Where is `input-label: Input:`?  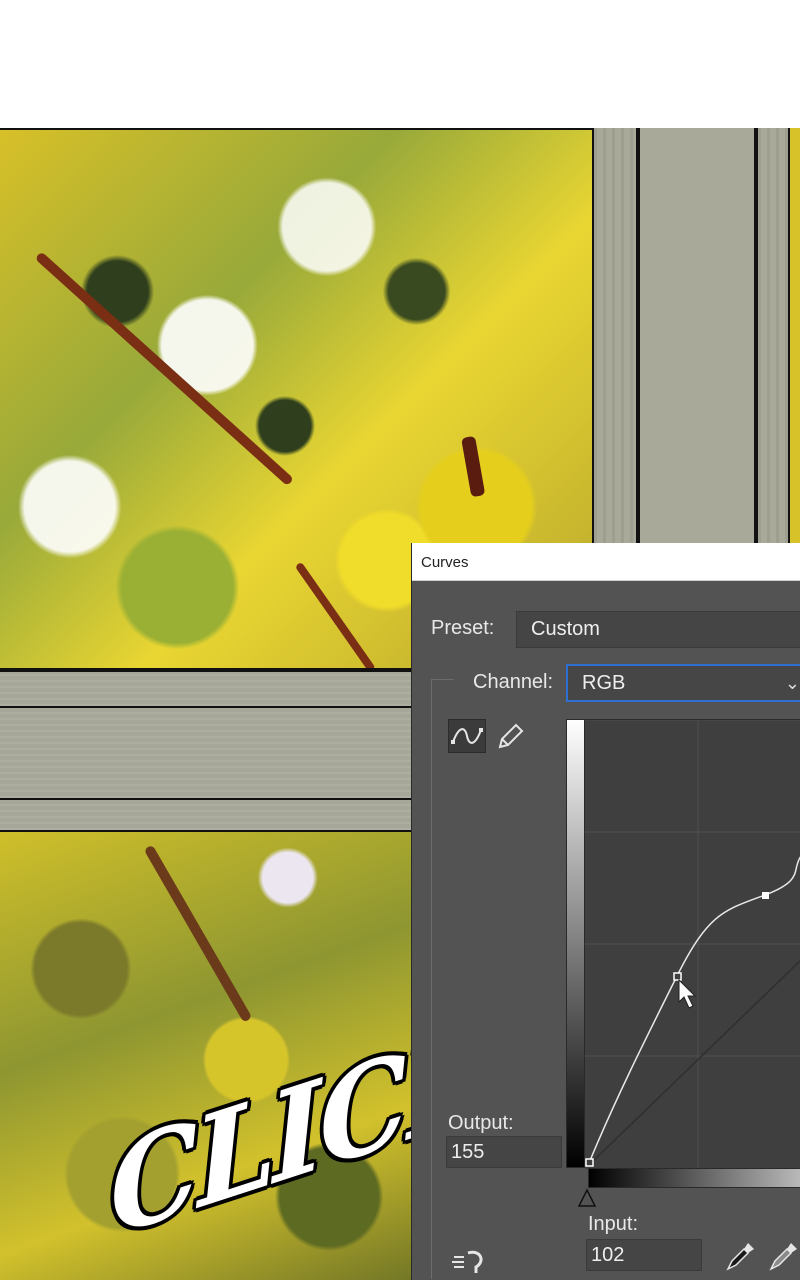
input-label: Input: is located at coordinates (613, 1224).